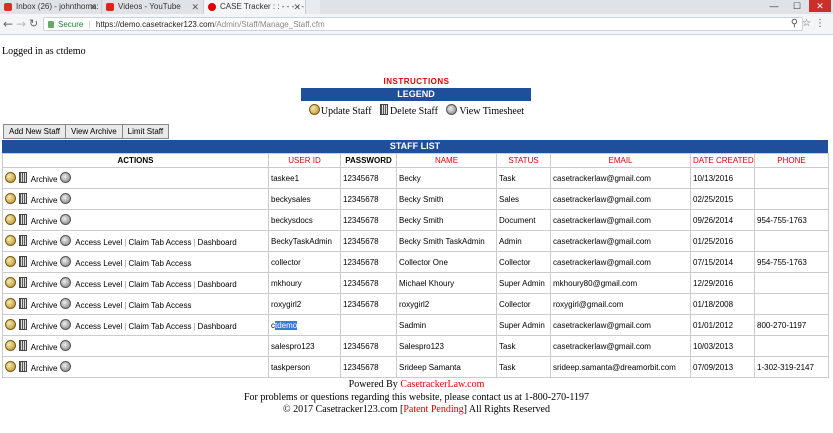 The height and width of the screenshot is (433, 833). I want to click on date-cell: 01/01/2012, so click(722, 325).